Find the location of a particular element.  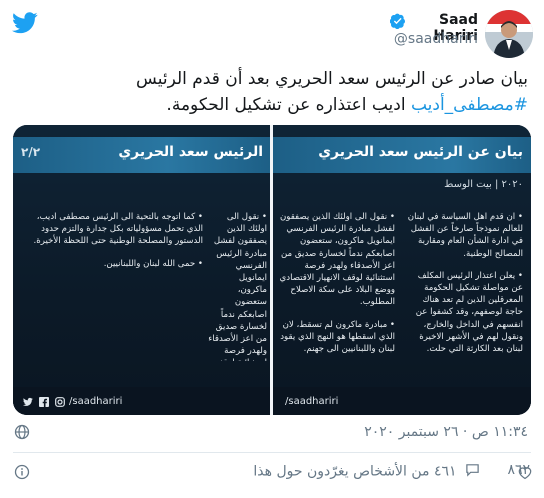

heart-icon is located at coordinates (525, 472).